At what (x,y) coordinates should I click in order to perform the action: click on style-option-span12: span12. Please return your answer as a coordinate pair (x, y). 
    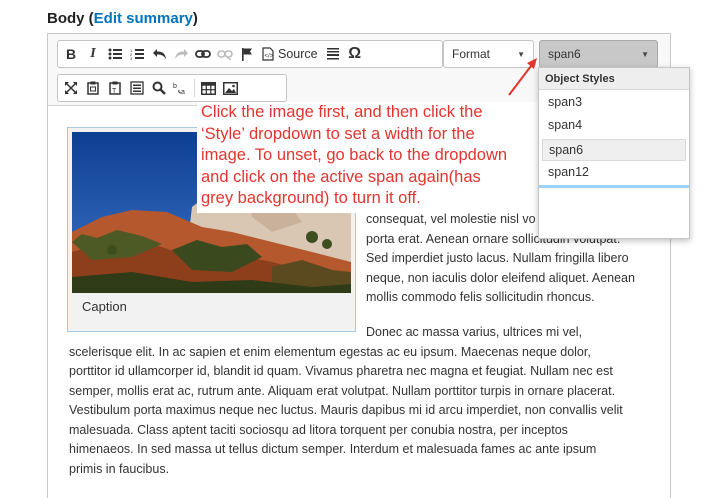
    Looking at the image, I should click on (614, 173).